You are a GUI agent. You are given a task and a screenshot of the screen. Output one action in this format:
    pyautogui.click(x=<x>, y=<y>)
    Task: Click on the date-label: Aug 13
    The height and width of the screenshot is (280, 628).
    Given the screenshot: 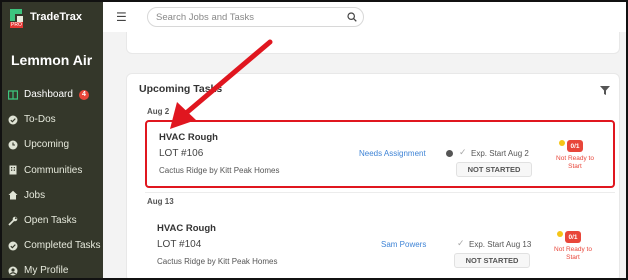 What is the action you would take?
    pyautogui.click(x=160, y=201)
    